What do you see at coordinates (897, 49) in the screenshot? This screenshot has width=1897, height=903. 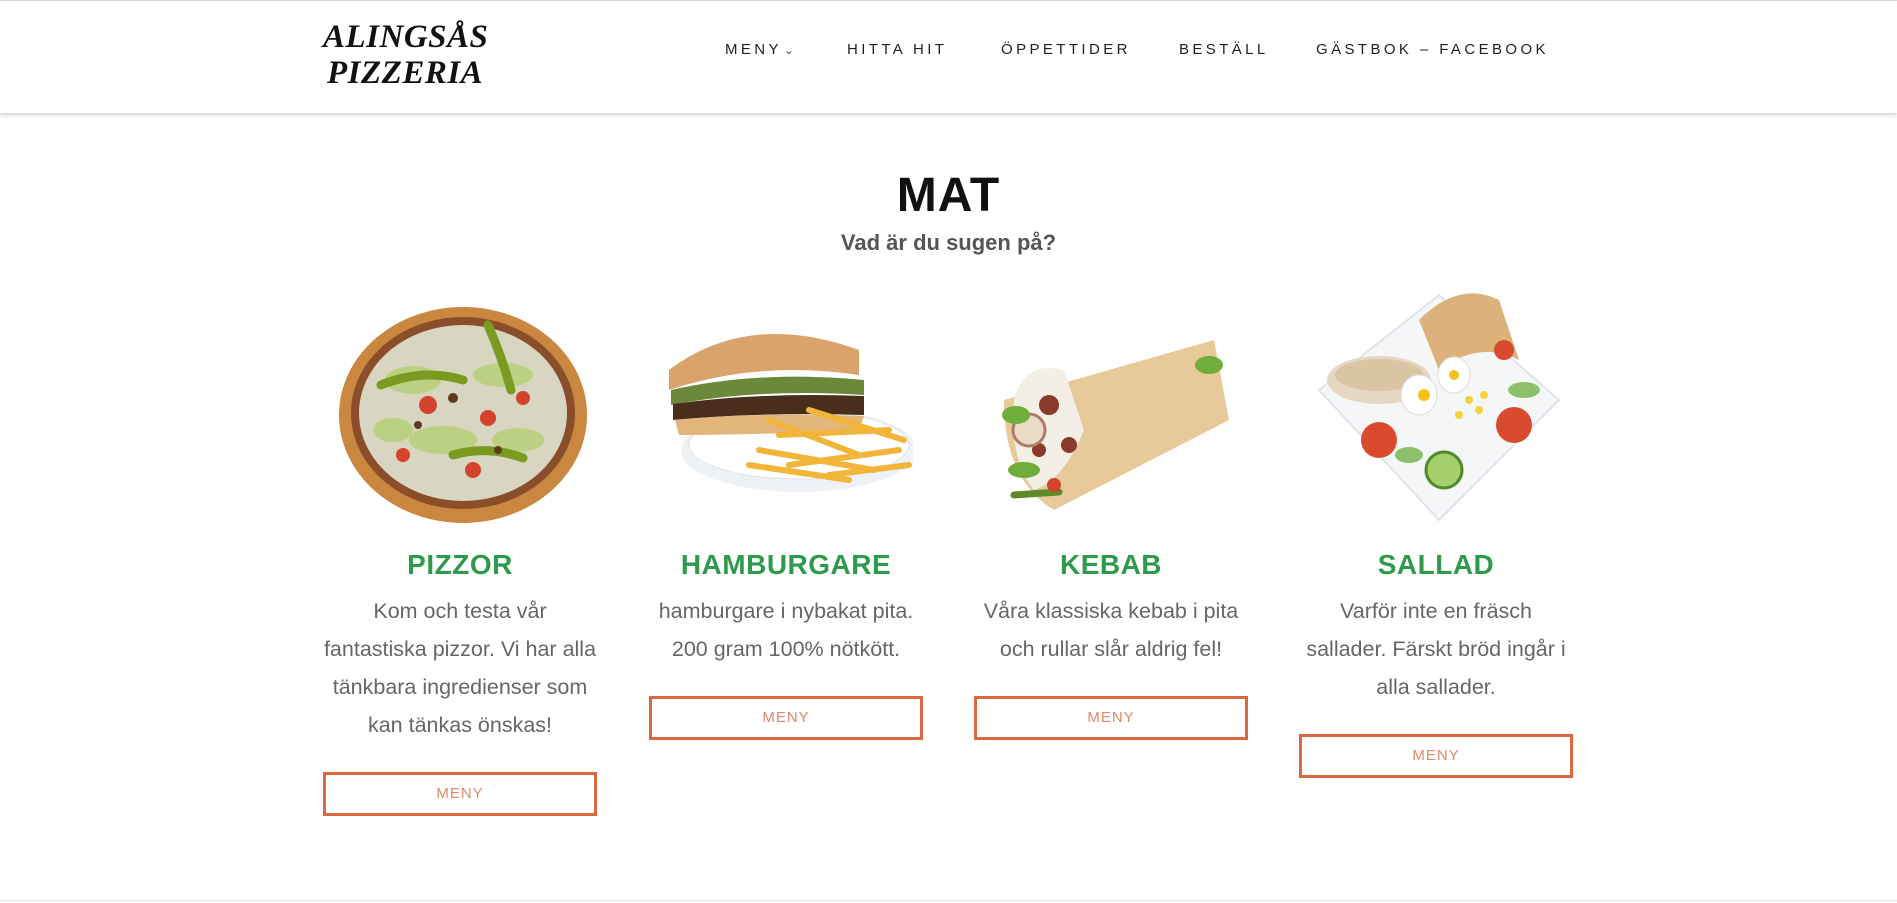 I see `nav-item-hitta-hit: HITTA HIT` at bounding box center [897, 49].